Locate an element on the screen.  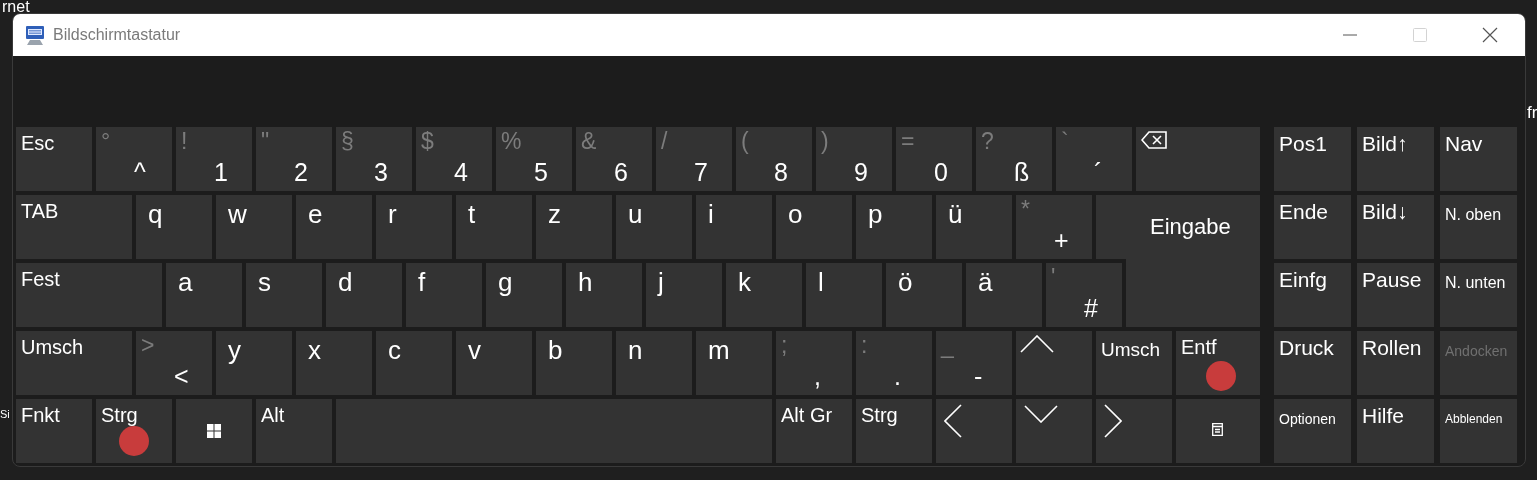
arrow-up-icon is located at coordinates (1037, 344).